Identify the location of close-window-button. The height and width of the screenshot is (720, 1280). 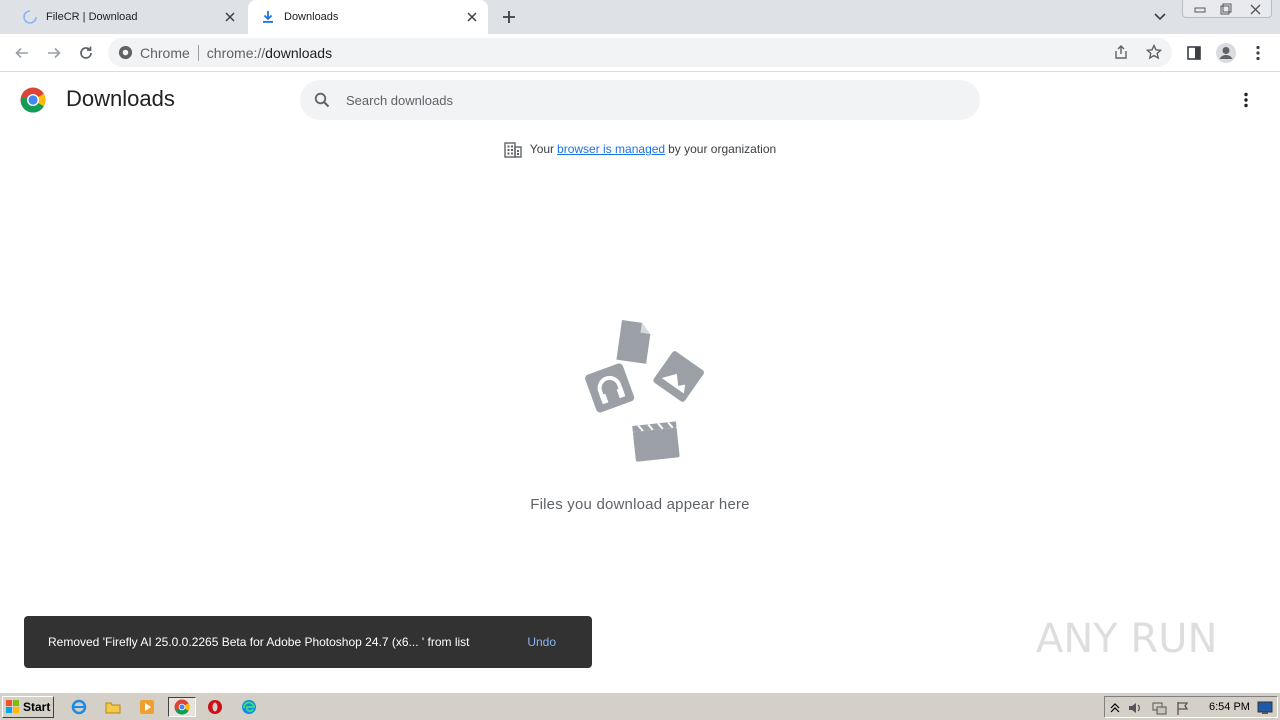
(1255, 9).